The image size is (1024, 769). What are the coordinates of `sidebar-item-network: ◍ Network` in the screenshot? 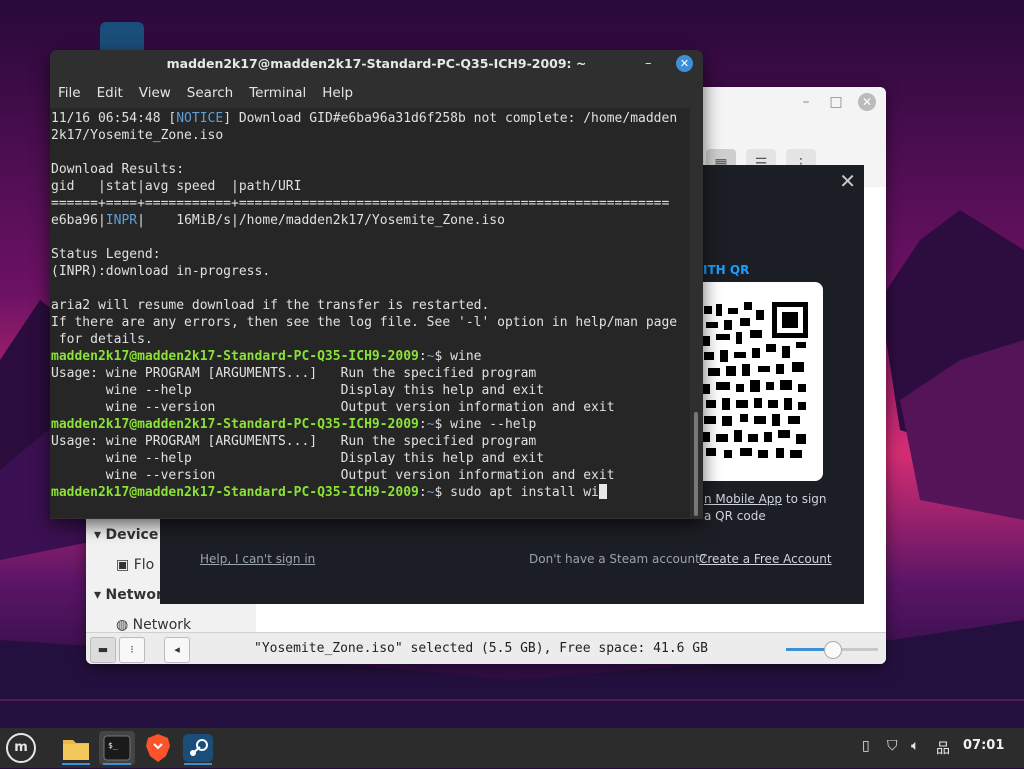 It's located at (153, 625).